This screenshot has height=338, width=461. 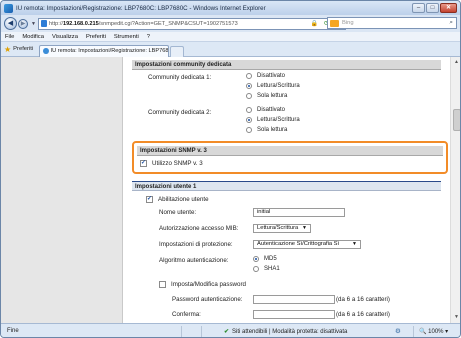 What do you see at coordinates (334, 23) in the screenshot?
I see `bing-icon` at bounding box center [334, 23].